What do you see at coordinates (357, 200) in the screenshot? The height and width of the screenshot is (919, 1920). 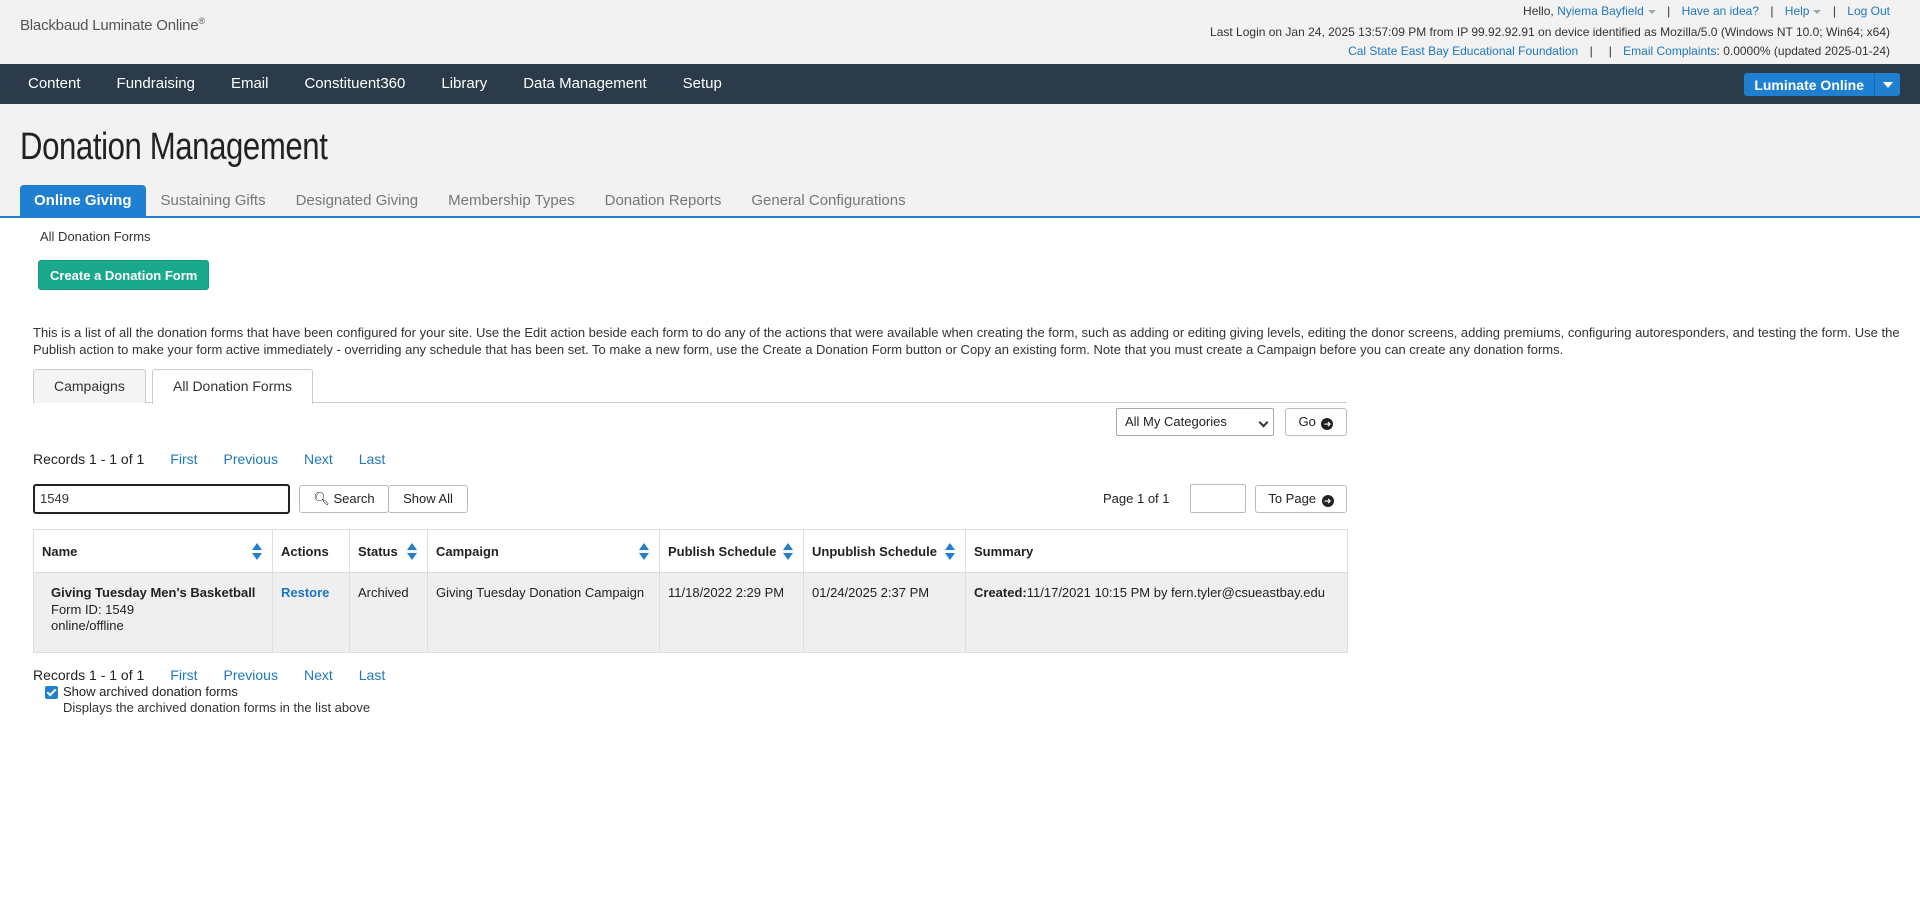 I see `tab-designated-giving: Designated Giving` at bounding box center [357, 200].